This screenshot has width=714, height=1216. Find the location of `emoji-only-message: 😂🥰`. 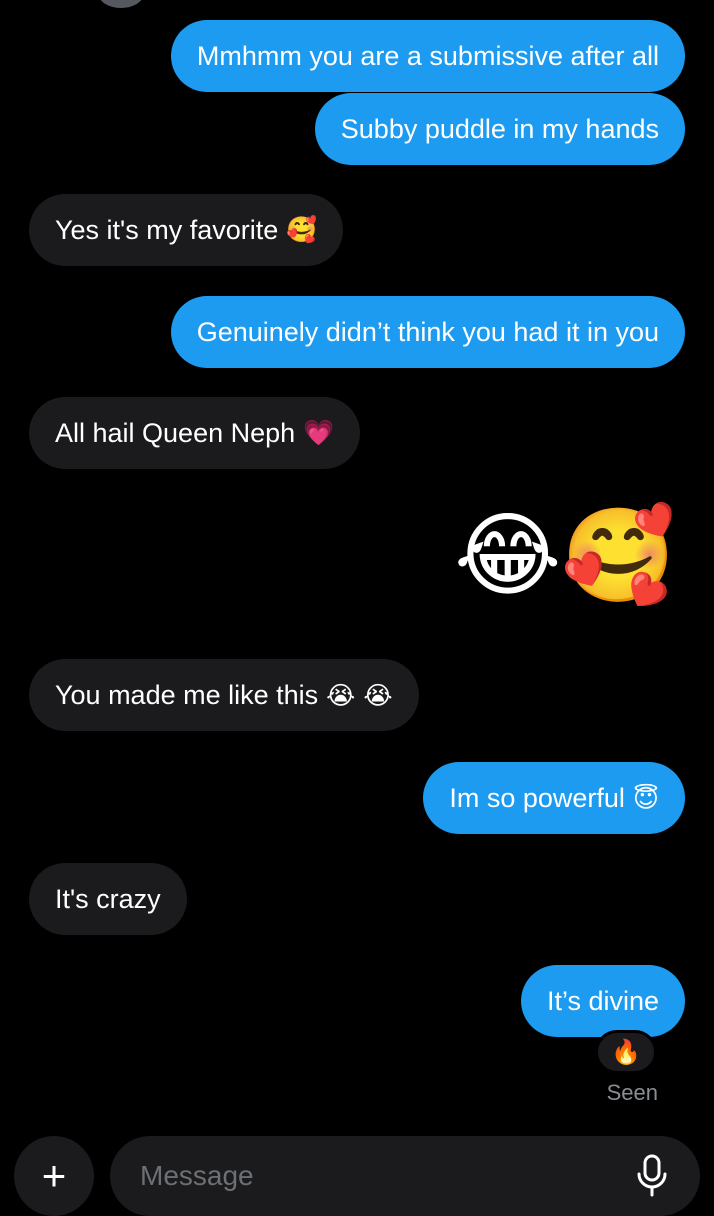

emoji-only-message: 😂🥰 is located at coordinates (564, 555).